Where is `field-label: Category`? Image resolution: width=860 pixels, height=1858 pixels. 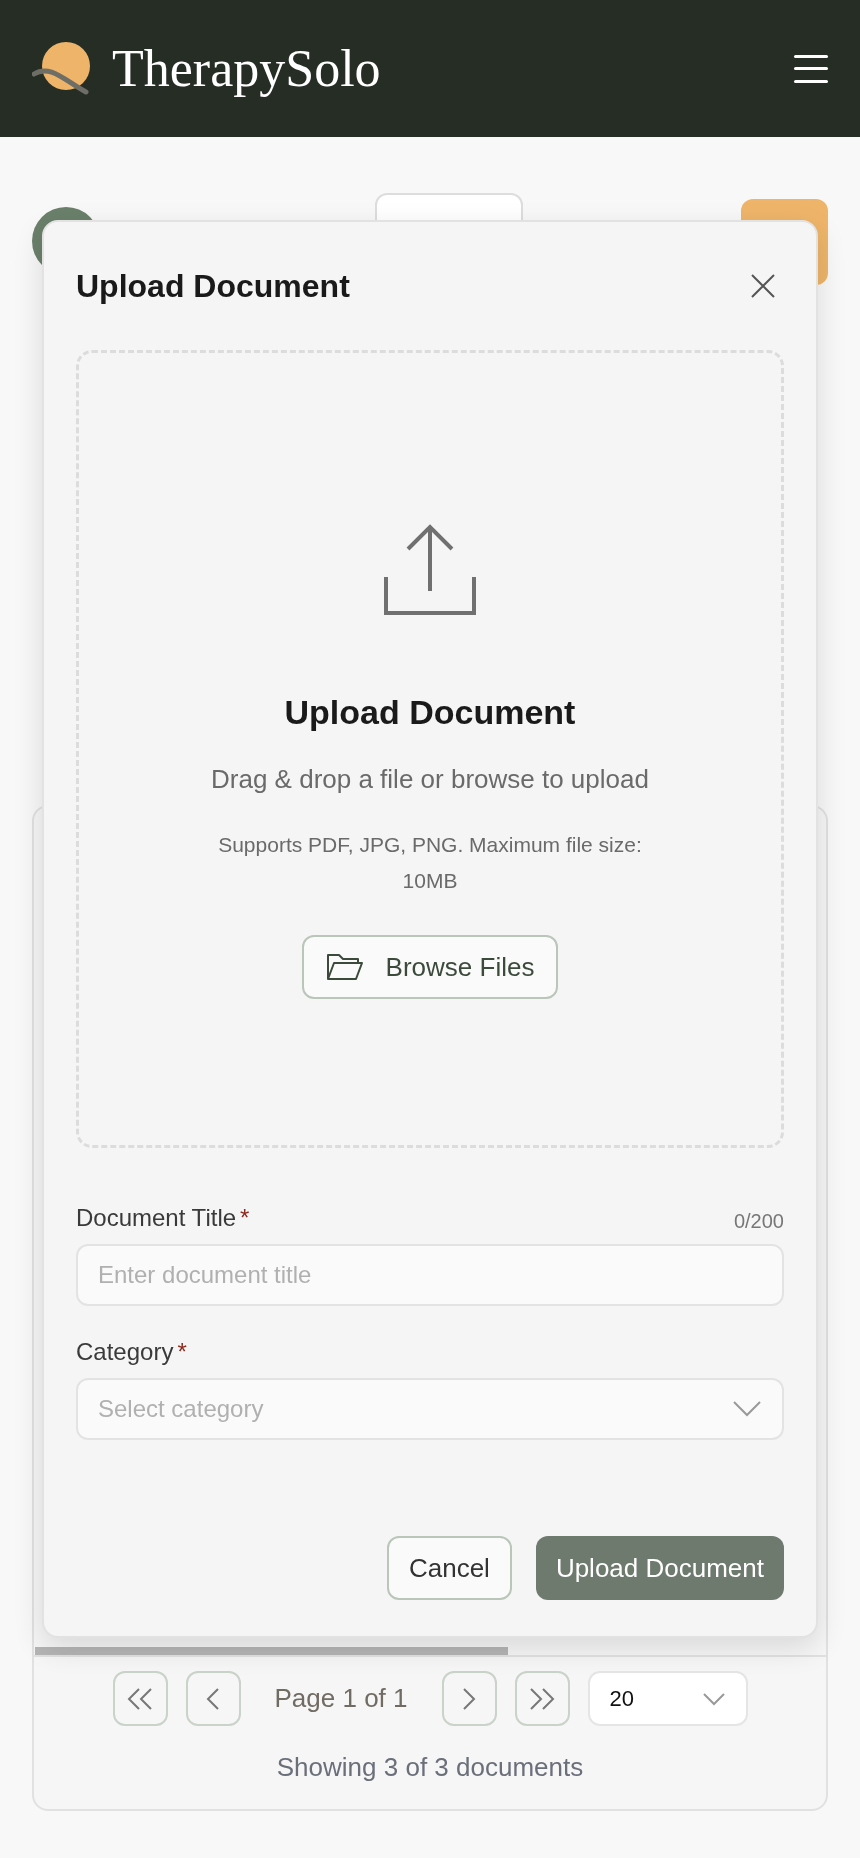
field-label: Category is located at coordinates (125, 1352).